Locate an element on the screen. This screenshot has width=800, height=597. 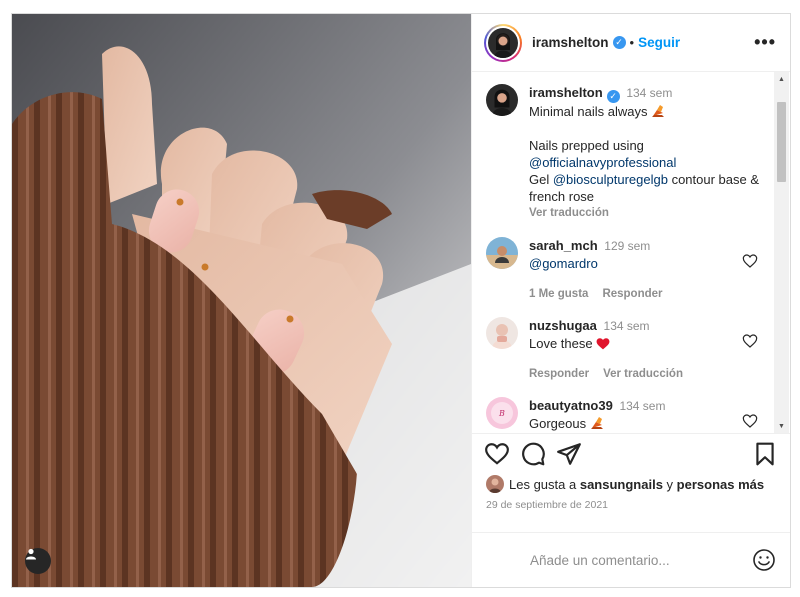
user-icon is located at coordinates (31, 554).